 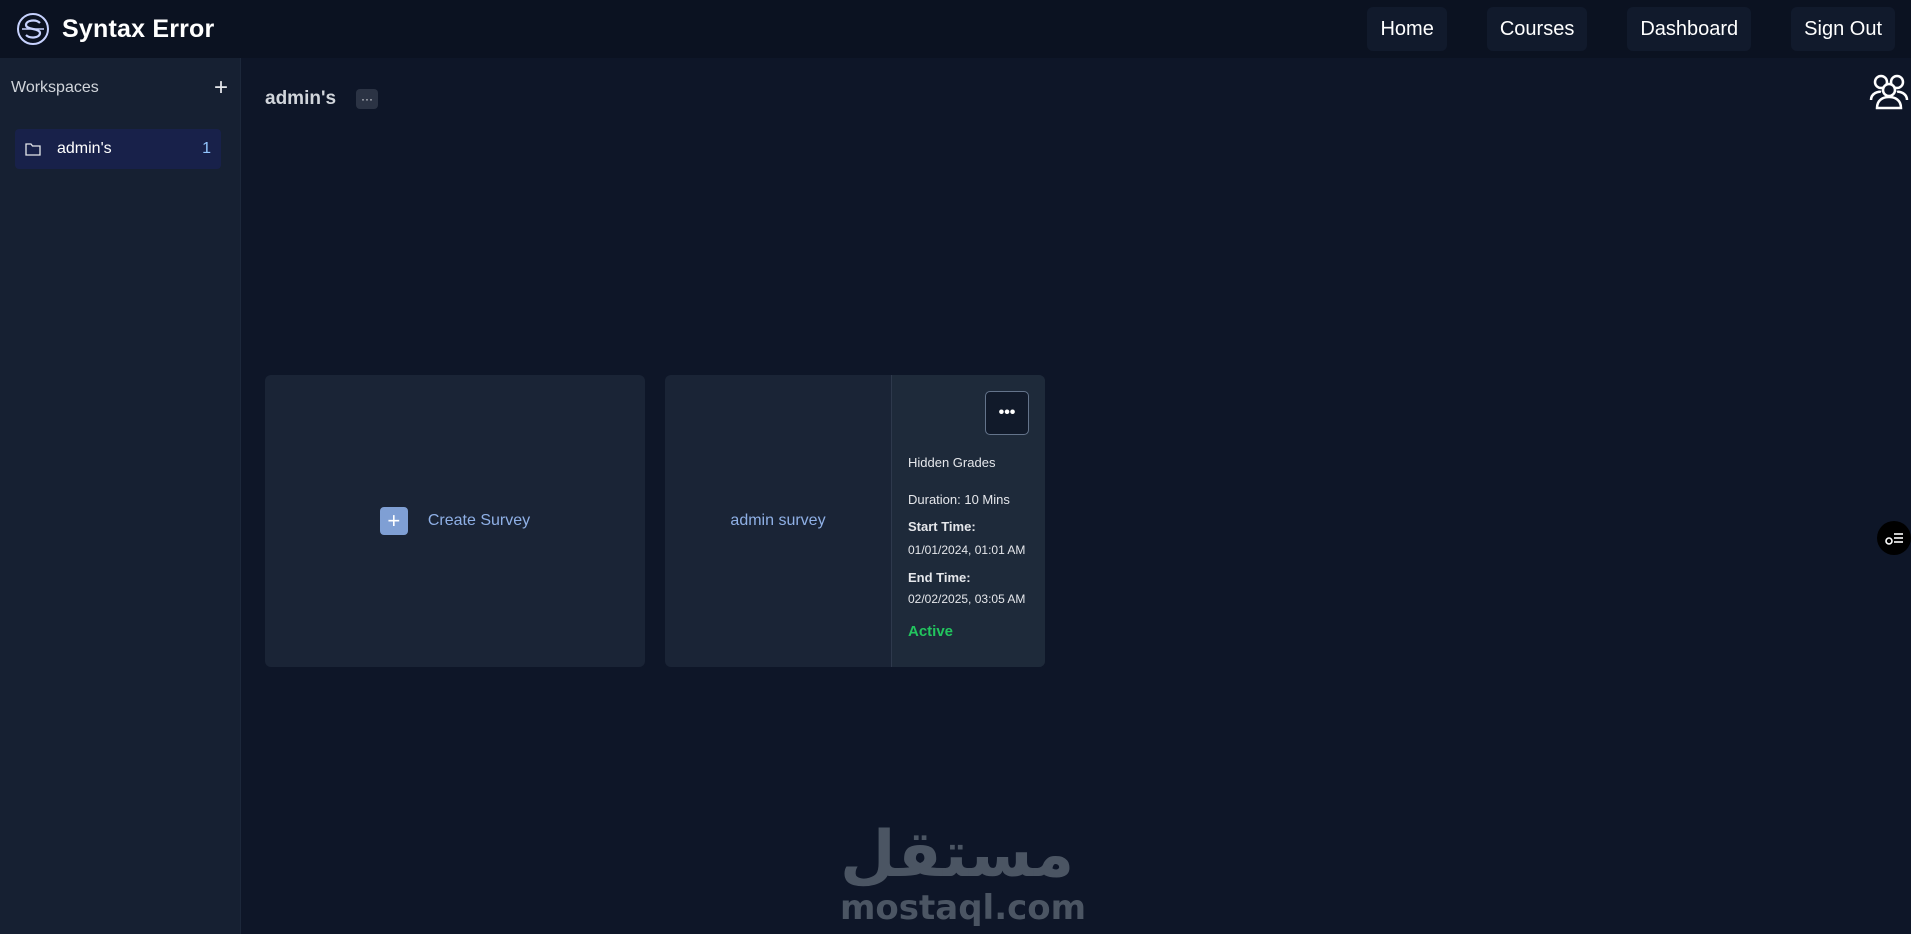 I want to click on workspace-sidebar: Workspaces + admin's 1, so click(x=120, y=496).